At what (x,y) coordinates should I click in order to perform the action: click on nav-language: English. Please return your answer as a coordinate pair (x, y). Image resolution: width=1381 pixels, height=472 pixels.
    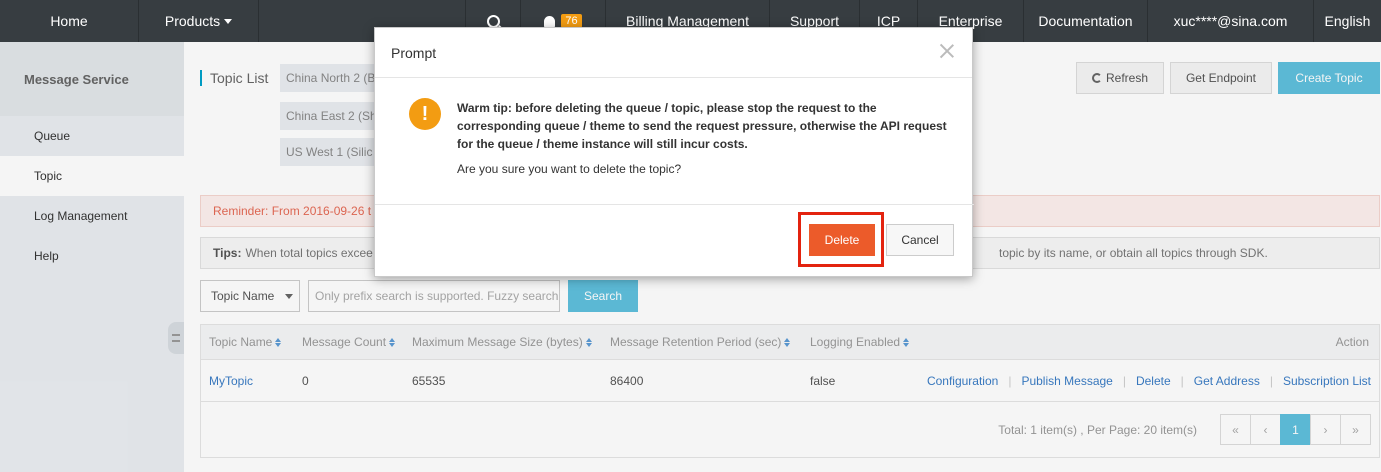
    Looking at the image, I should click on (1347, 21).